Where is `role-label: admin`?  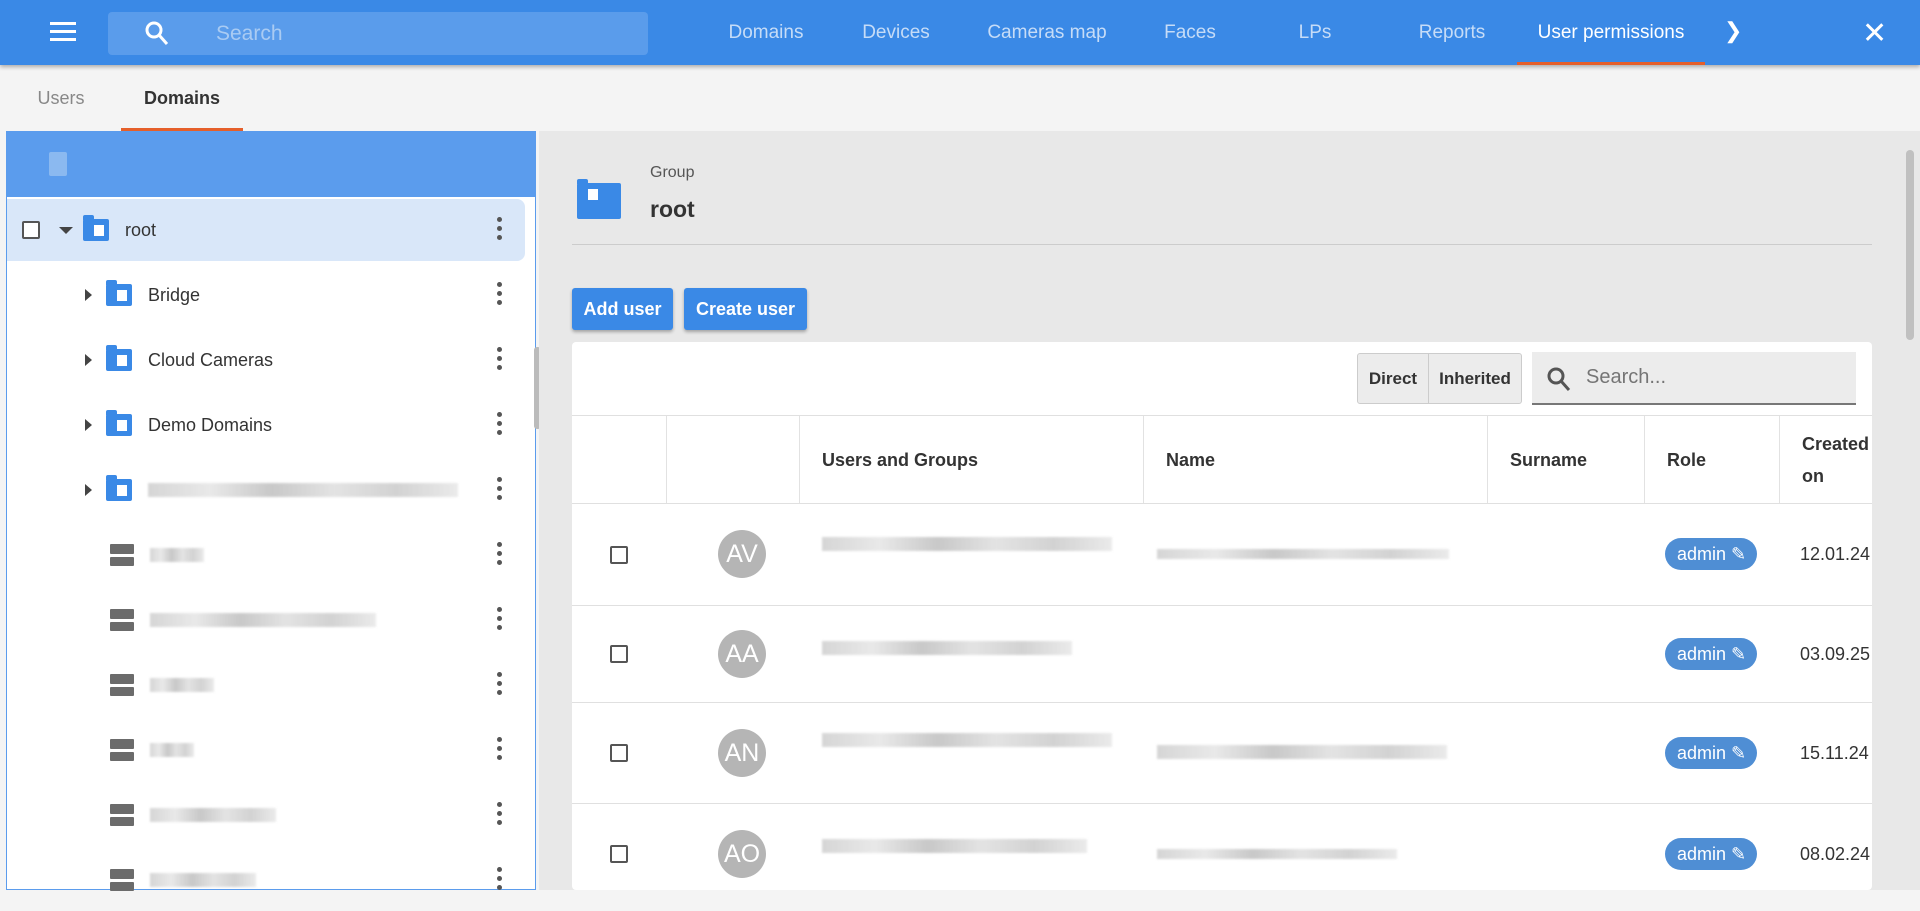 role-label: admin is located at coordinates (1702, 753).